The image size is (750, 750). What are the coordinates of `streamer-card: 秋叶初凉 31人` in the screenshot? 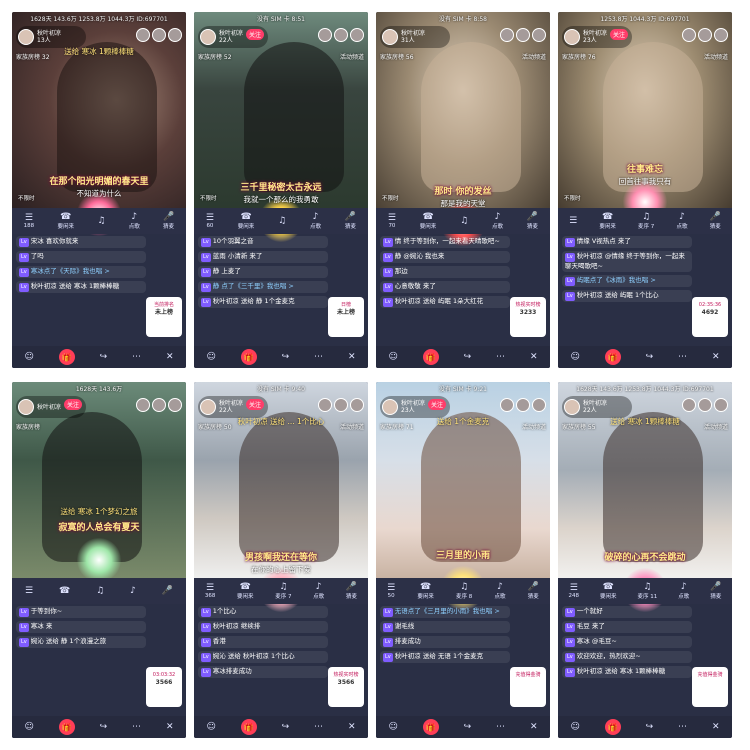 It's located at (415, 37).